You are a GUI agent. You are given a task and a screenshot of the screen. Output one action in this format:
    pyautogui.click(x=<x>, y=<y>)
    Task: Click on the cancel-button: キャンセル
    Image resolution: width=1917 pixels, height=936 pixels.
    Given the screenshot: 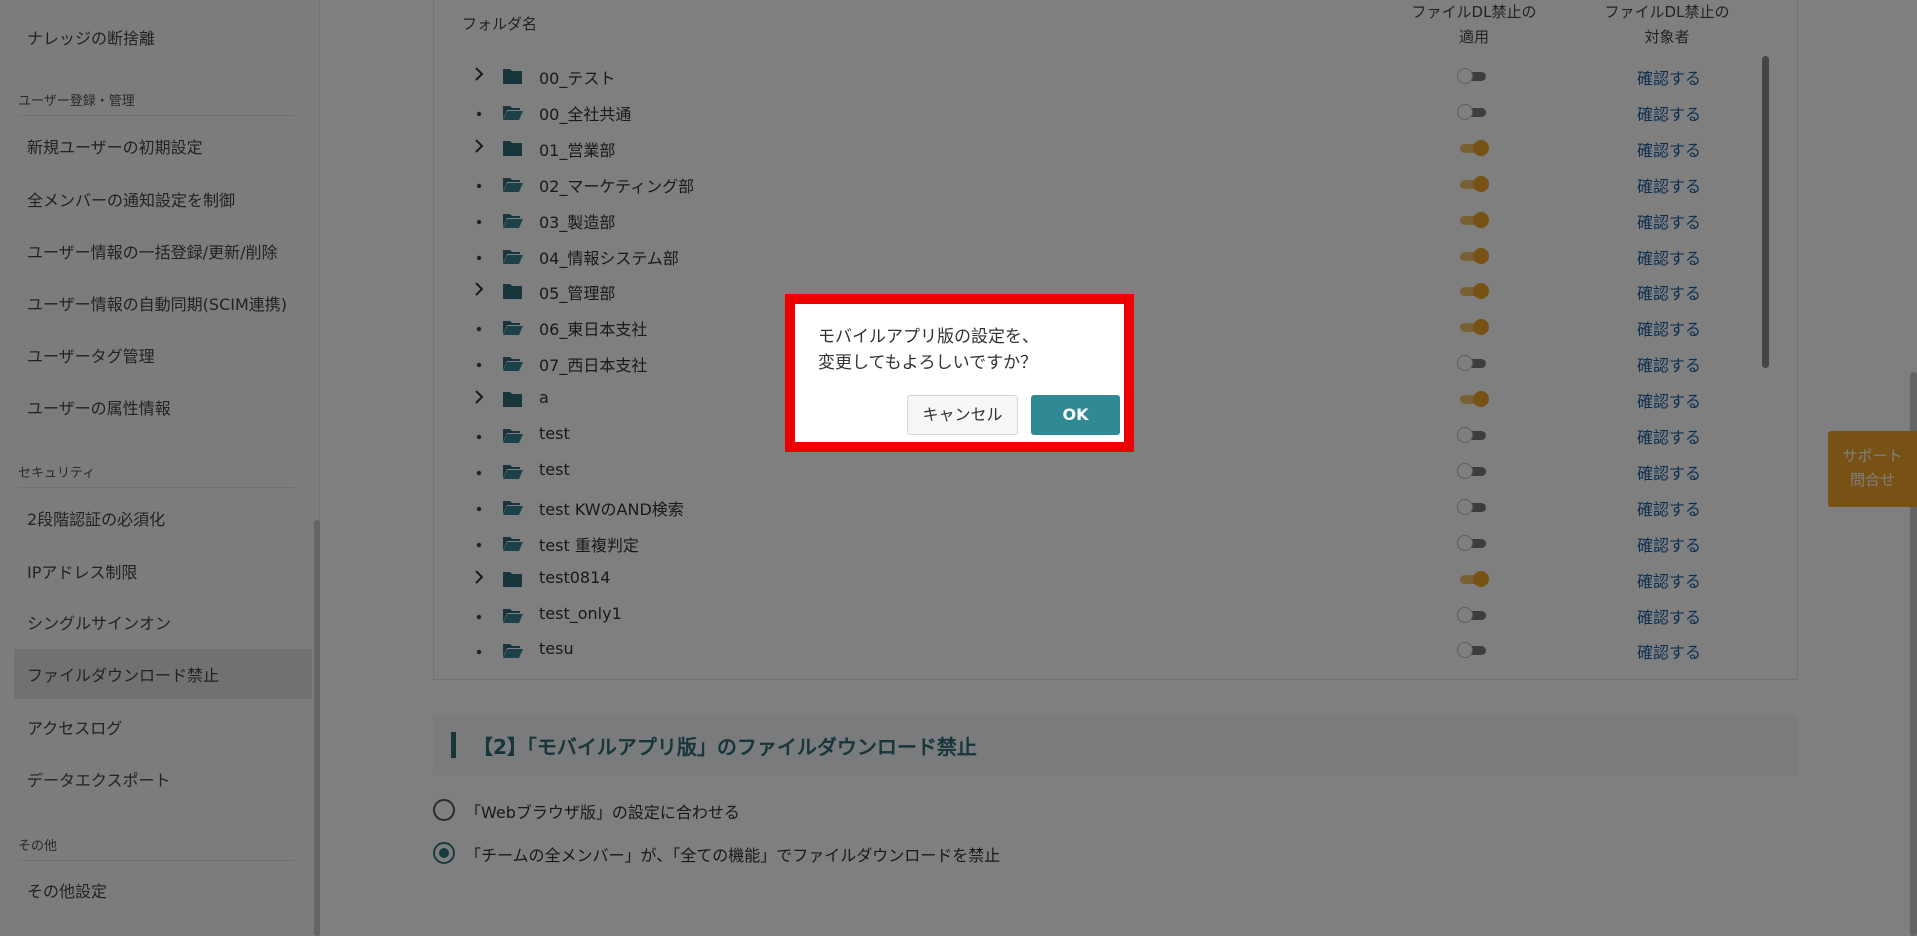 What is the action you would take?
    pyautogui.click(x=962, y=415)
    